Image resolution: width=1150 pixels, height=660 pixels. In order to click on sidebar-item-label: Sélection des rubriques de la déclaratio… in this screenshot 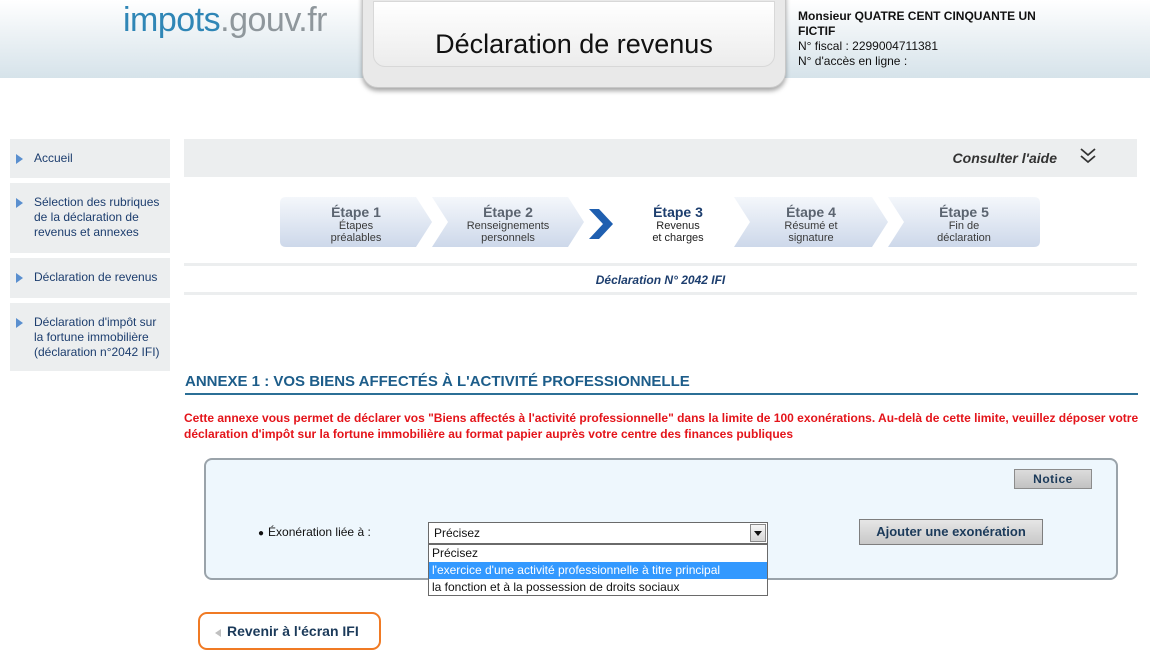, I will do `click(97, 217)`.